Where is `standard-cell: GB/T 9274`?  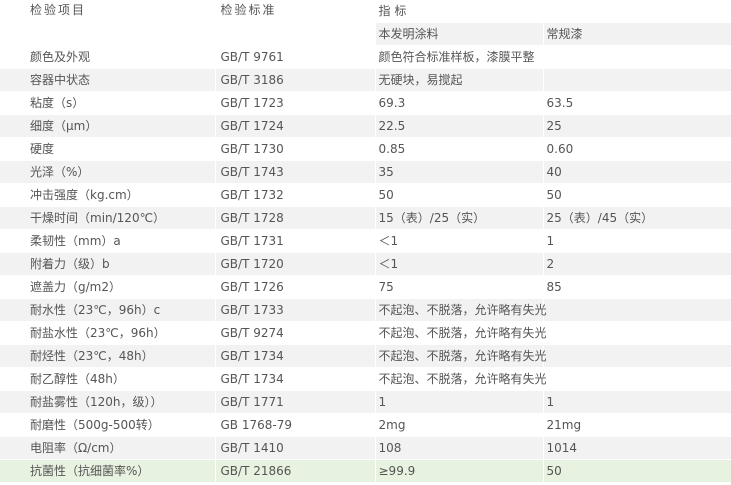
standard-cell: GB/T 9274 is located at coordinates (295, 333).